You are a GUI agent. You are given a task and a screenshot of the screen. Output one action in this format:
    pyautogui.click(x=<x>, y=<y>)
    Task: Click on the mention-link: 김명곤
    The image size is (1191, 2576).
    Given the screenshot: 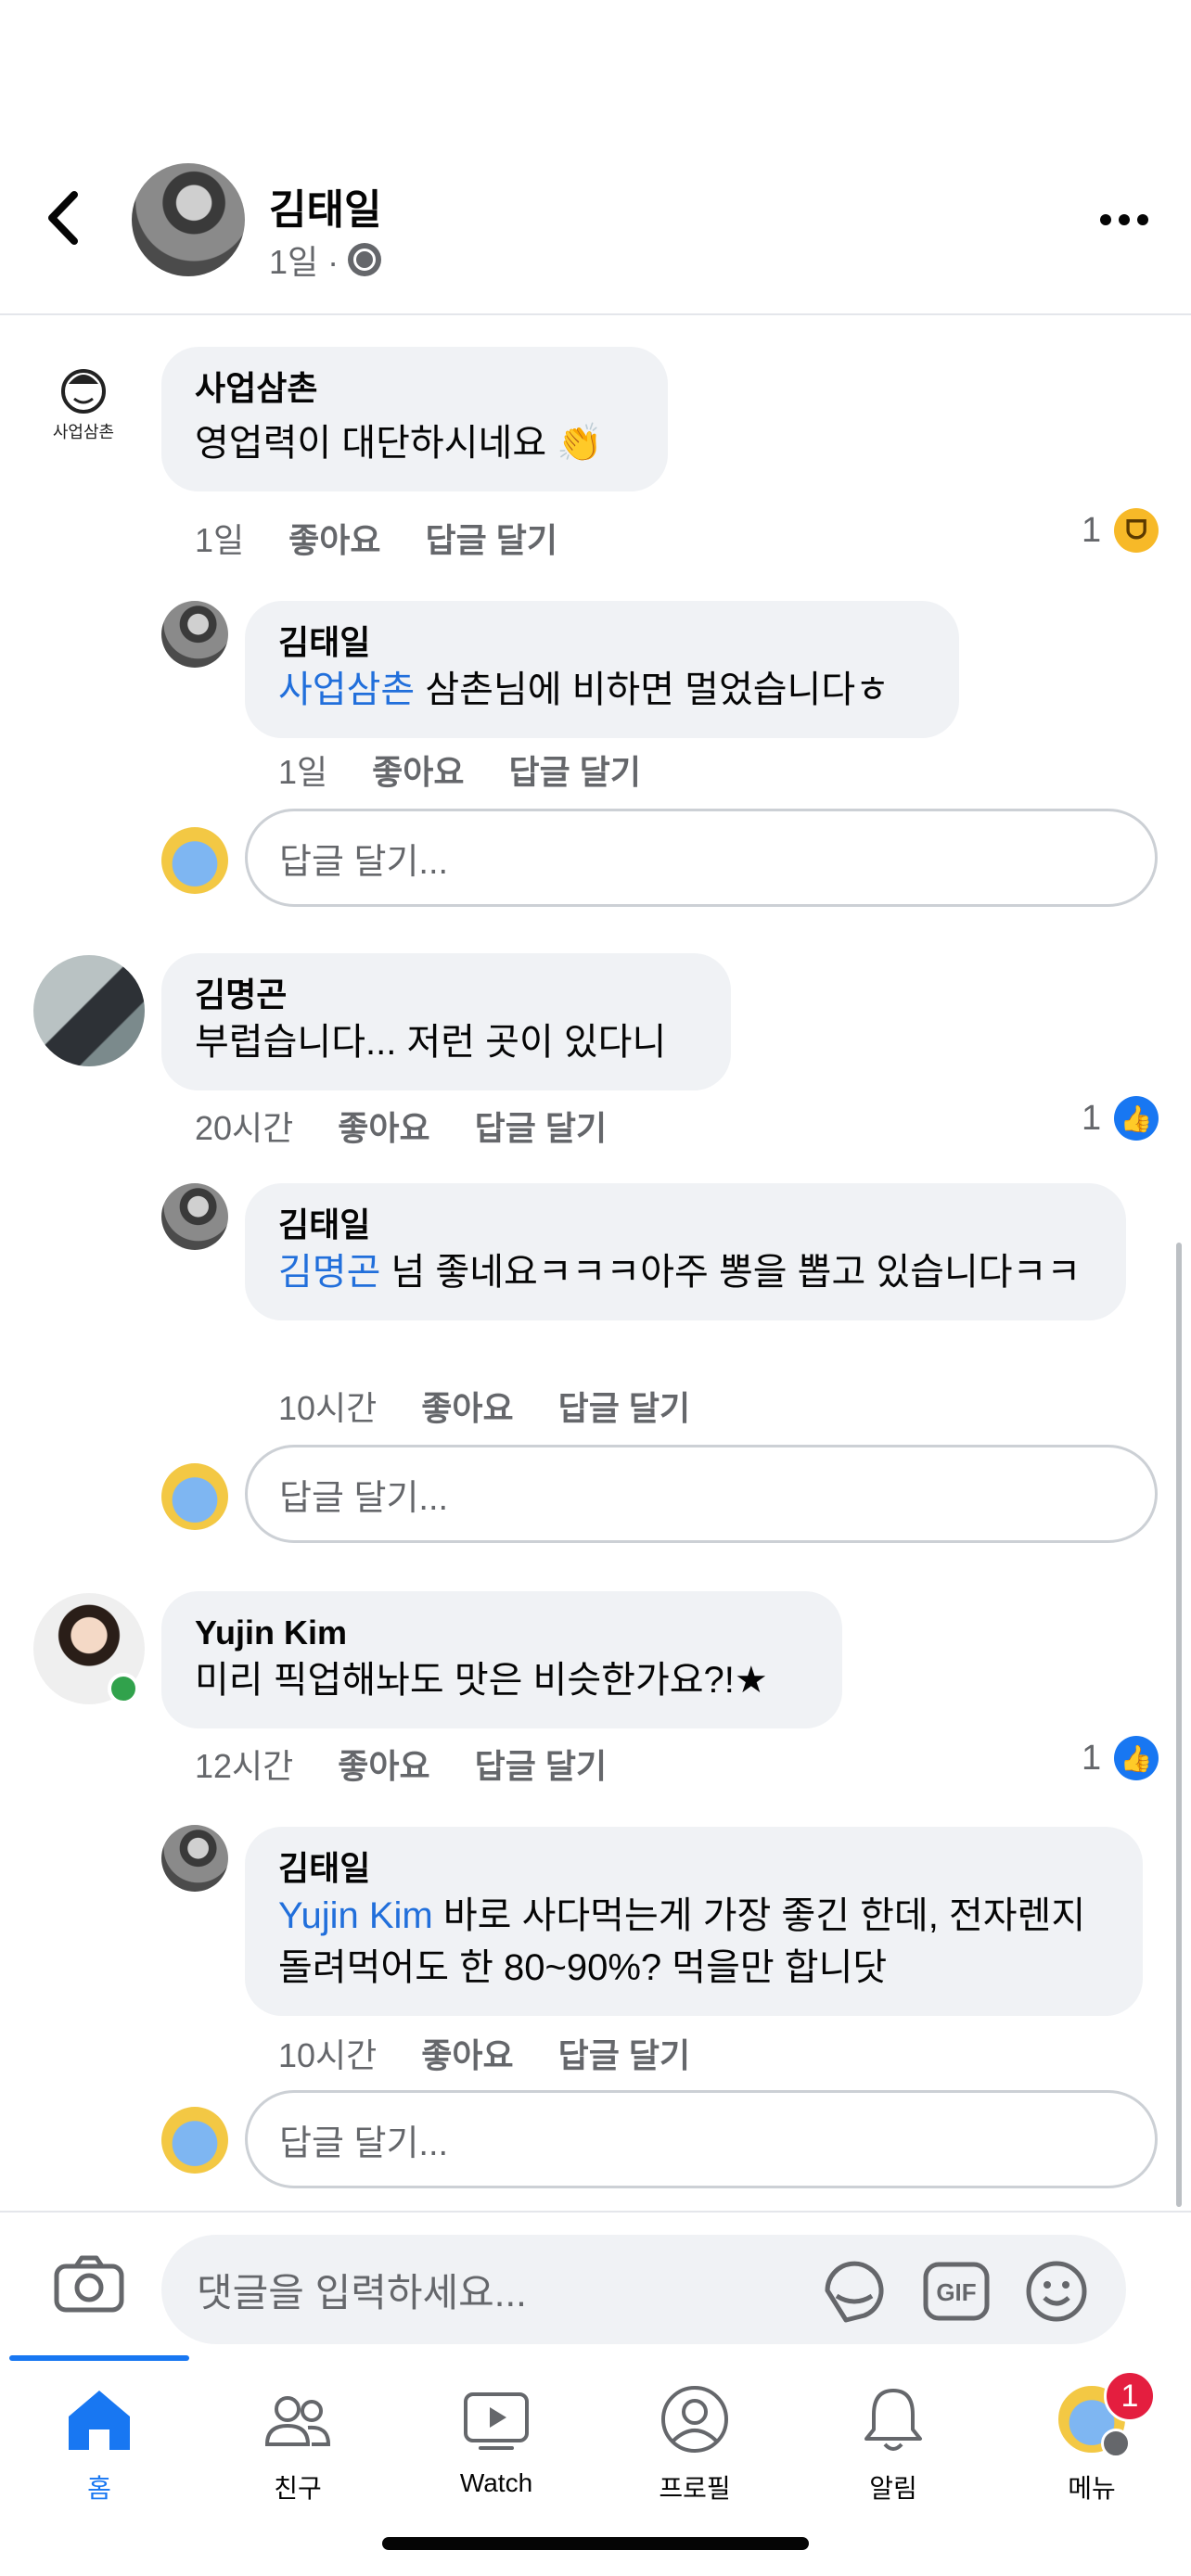 What is the action you would take?
    pyautogui.click(x=329, y=1272)
    